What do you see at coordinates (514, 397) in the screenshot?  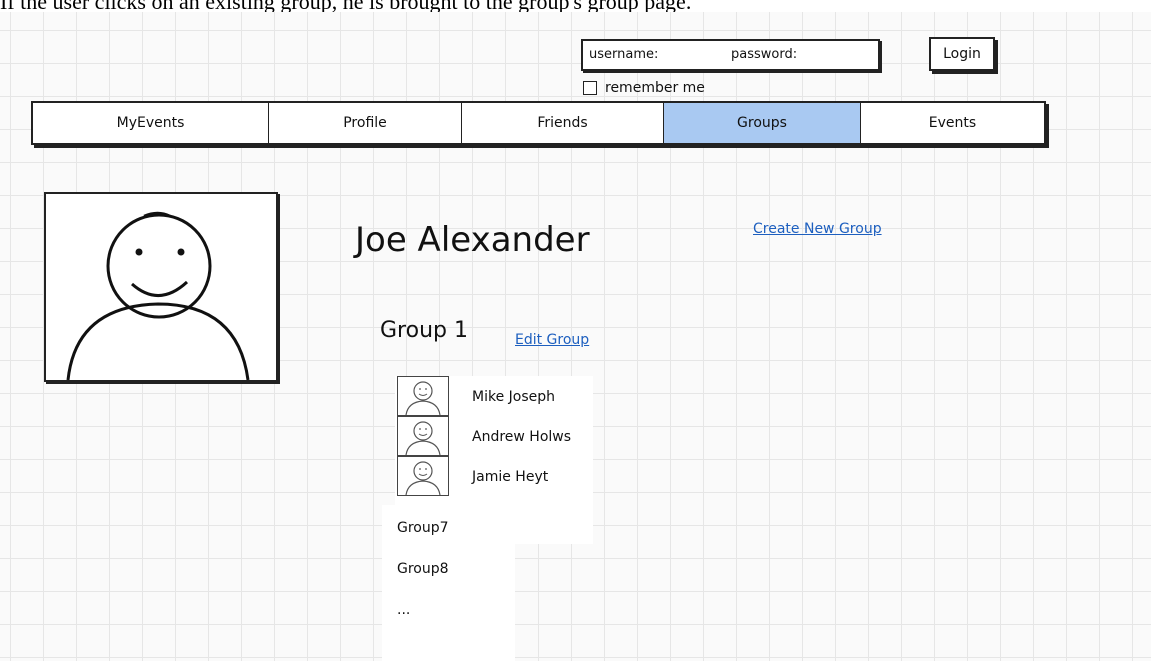 I see `member-name: Mike Joseph` at bounding box center [514, 397].